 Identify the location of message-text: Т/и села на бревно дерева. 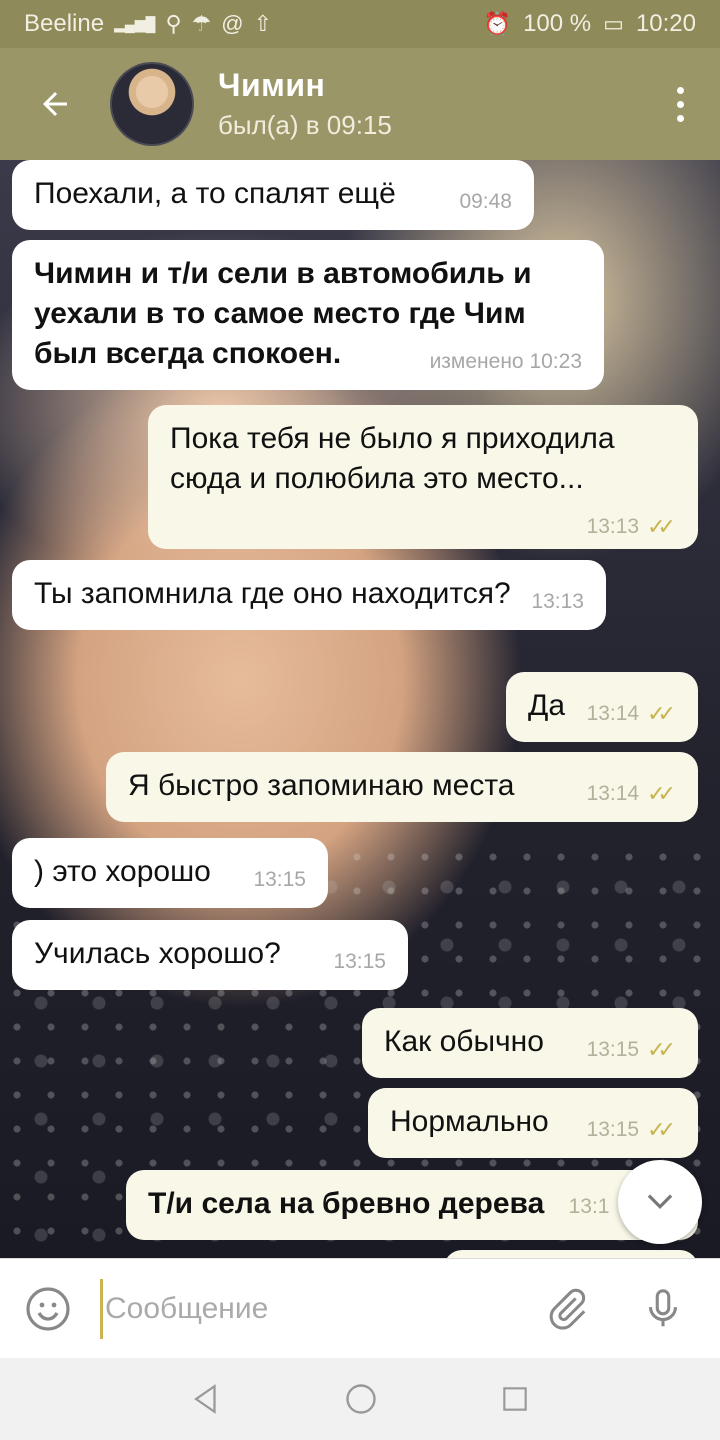
(346, 1203).